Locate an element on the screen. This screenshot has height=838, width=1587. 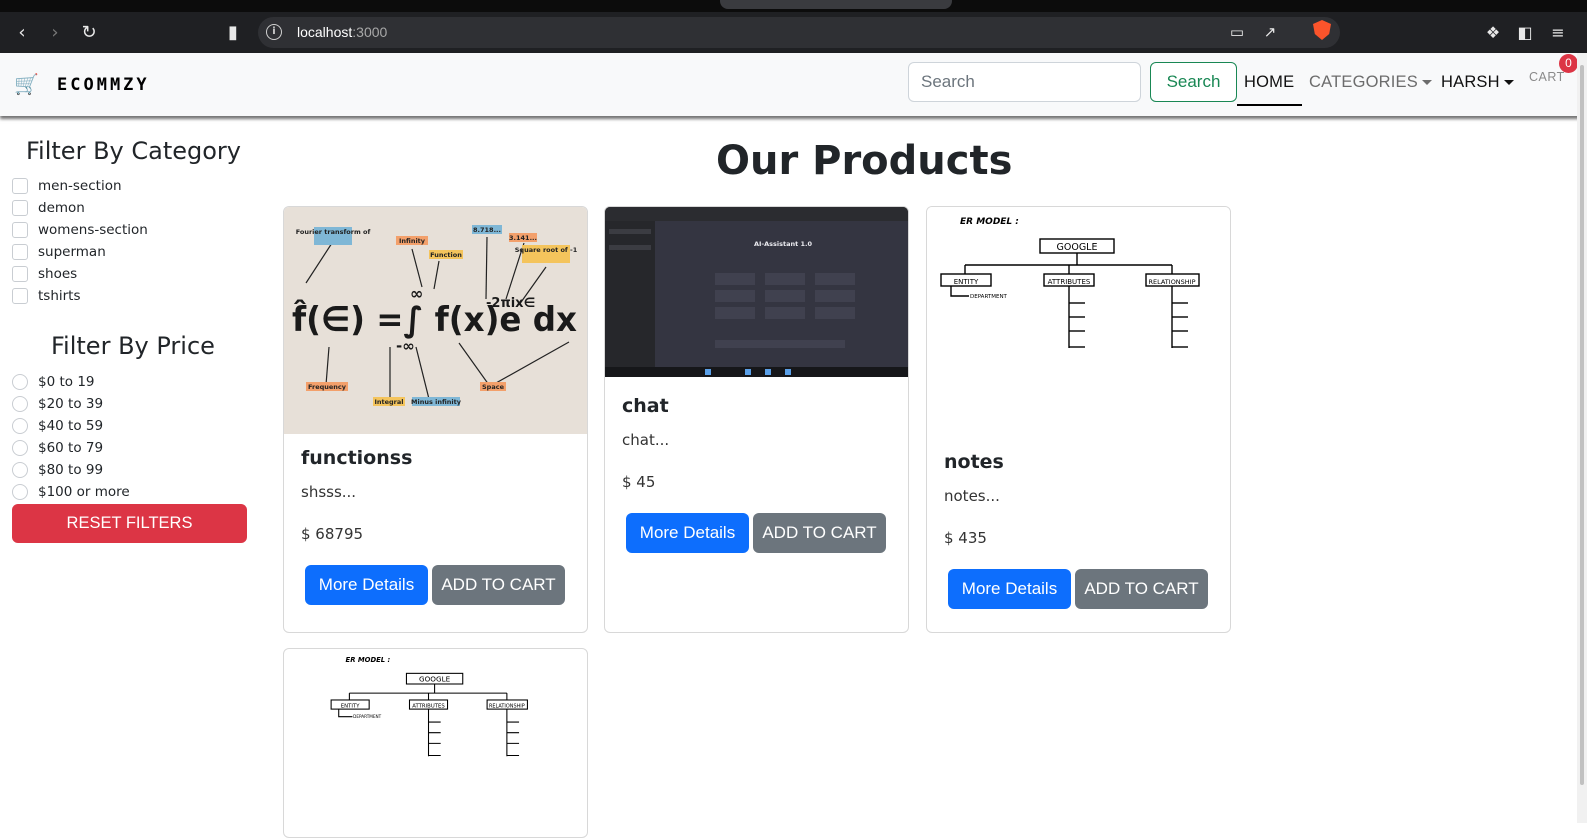
scrollbar-thumb is located at coordinates (1582, 425).